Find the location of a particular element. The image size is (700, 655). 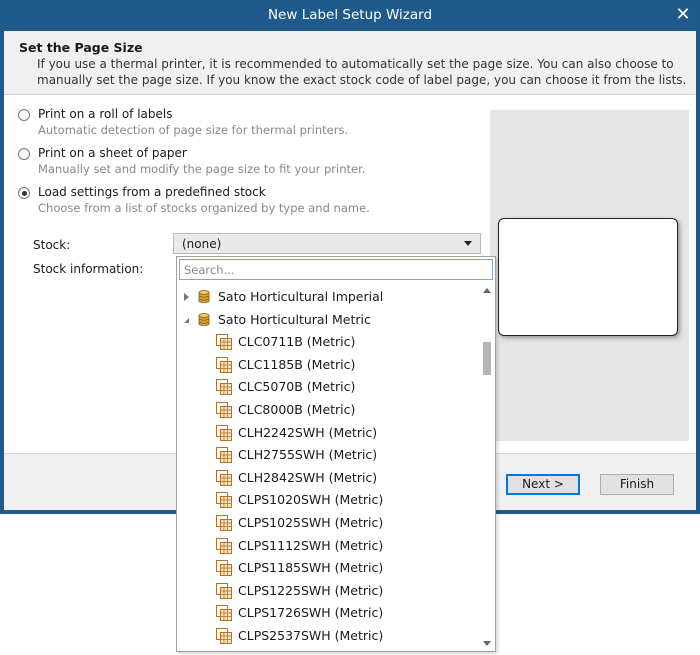

finish-button: Finish is located at coordinates (637, 484).